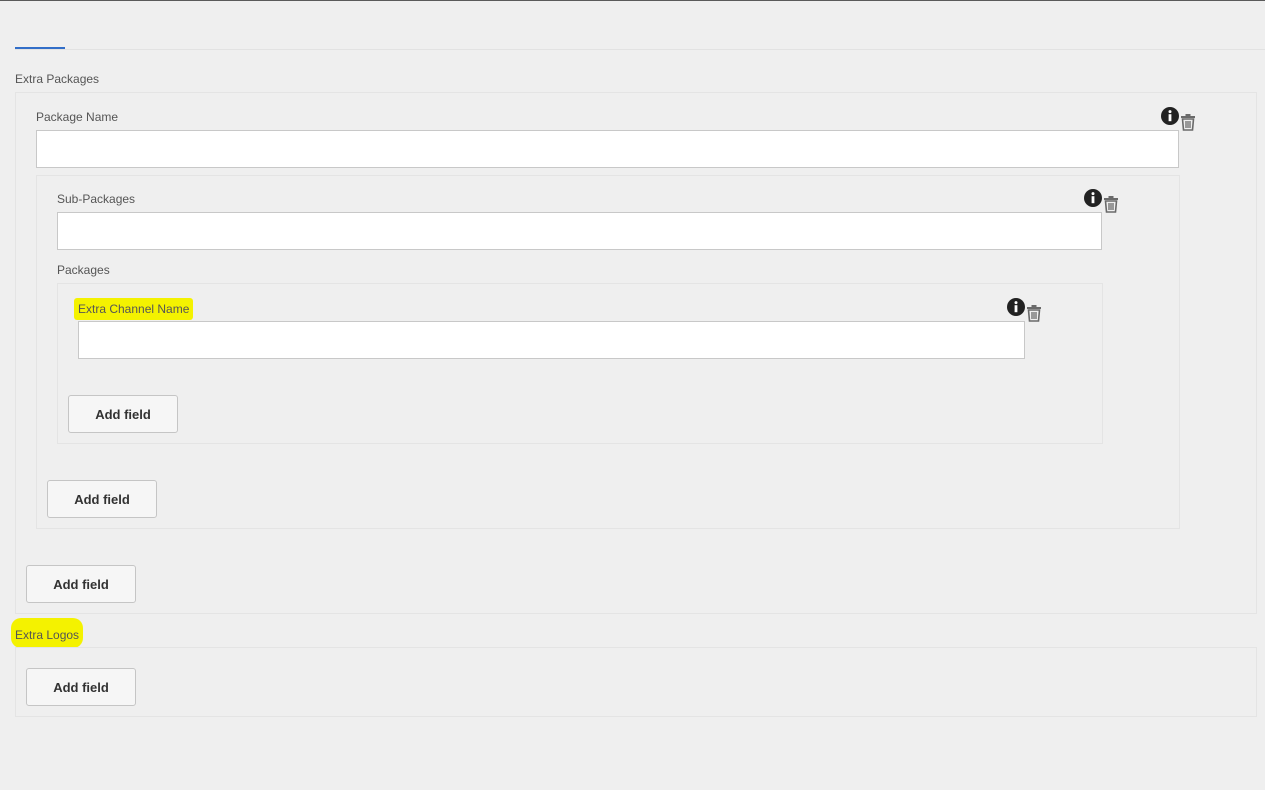 This screenshot has height=790, width=1265. What do you see at coordinates (81, 687) in the screenshot?
I see `add-field-extra-logos-button: Add field` at bounding box center [81, 687].